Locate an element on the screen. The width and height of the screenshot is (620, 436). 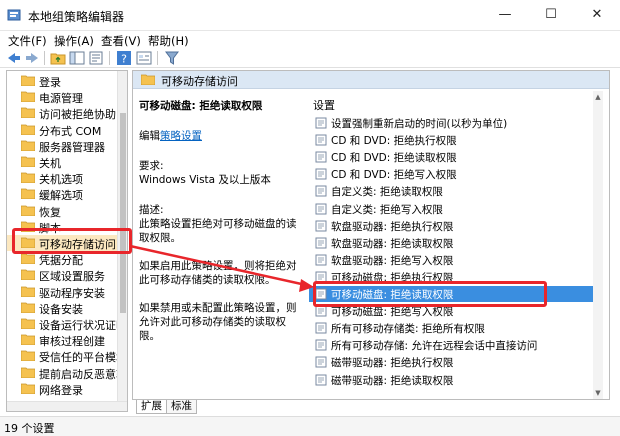
properties-icon is located at coordinates (144, 58).